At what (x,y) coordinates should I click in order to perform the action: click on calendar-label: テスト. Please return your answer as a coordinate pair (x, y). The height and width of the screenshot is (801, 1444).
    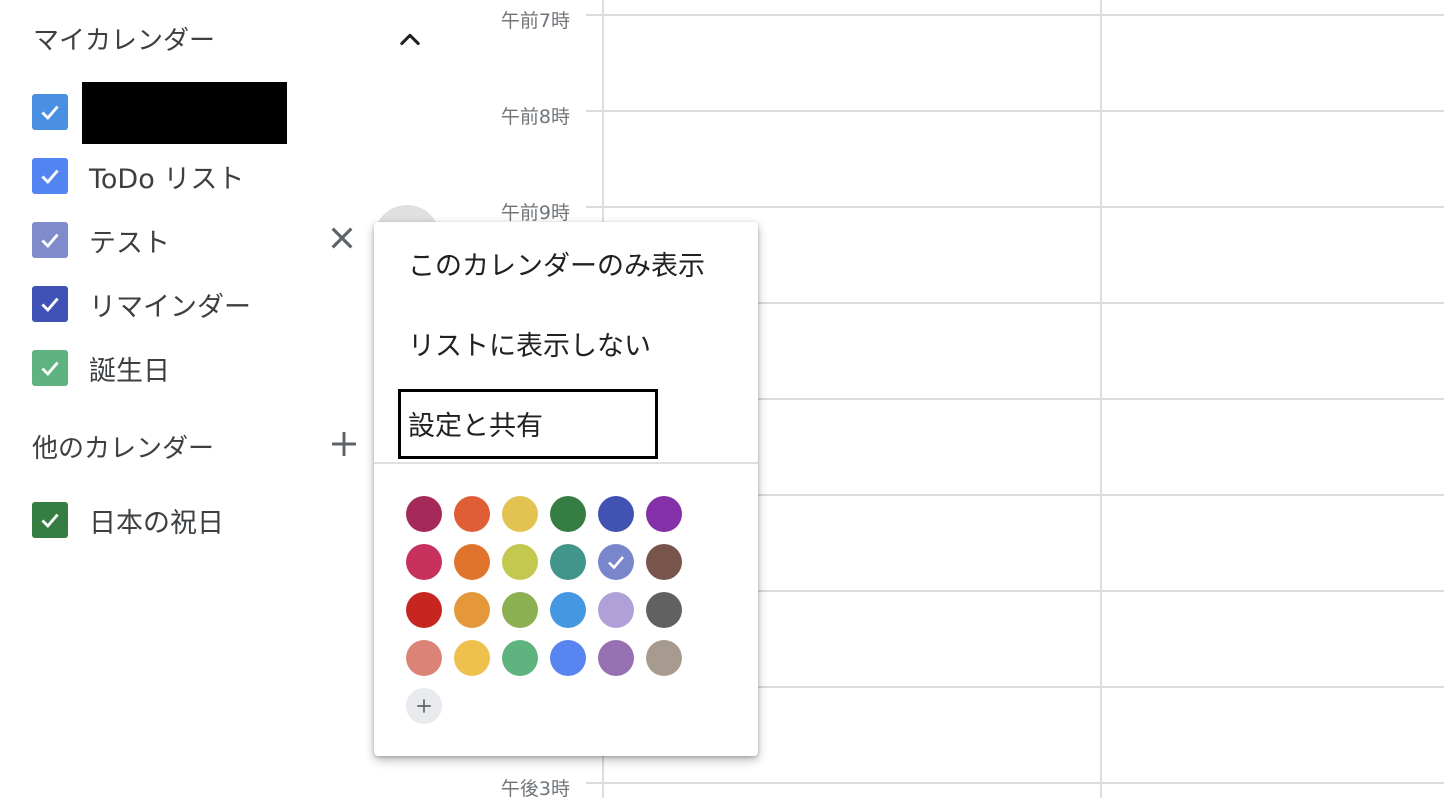
    Looking at the image, I should click on (129, 243).